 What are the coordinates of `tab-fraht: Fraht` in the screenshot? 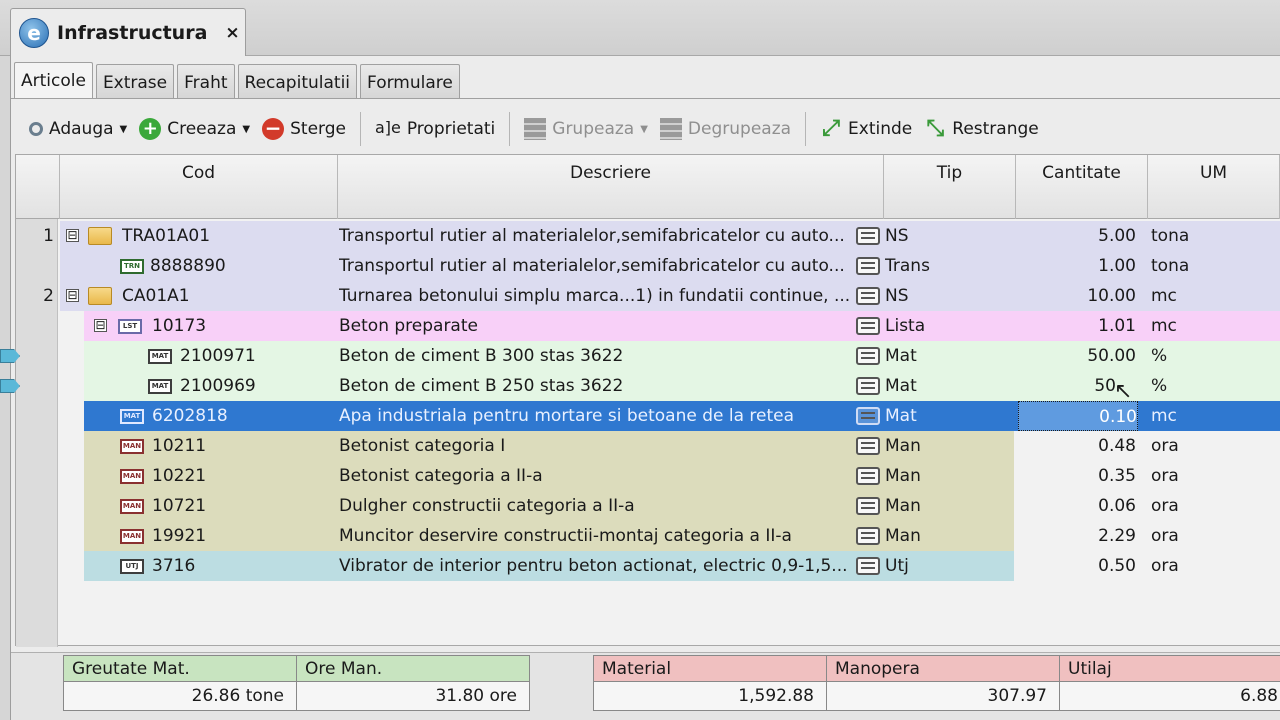 It's located at (206, 81).